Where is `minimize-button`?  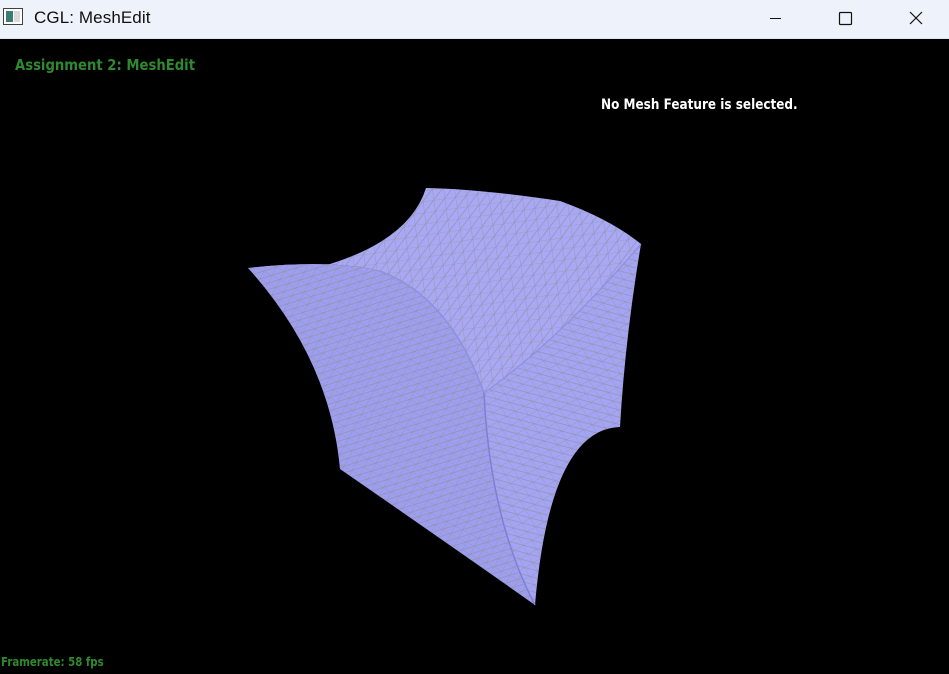
minimize-button is located at coordinates (776, 19).